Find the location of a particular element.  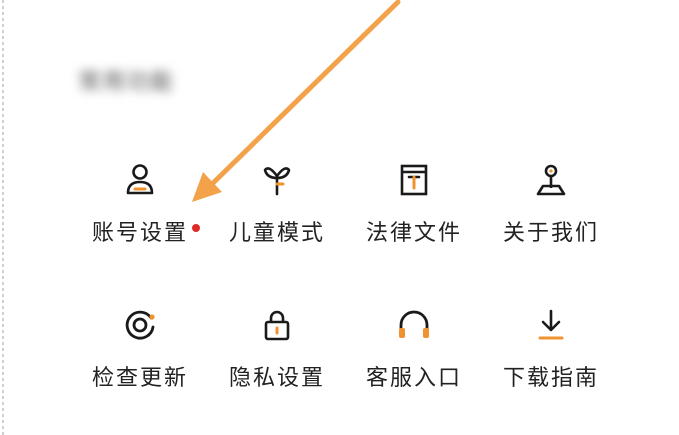

download-icon is located at coordinates (551, 325).